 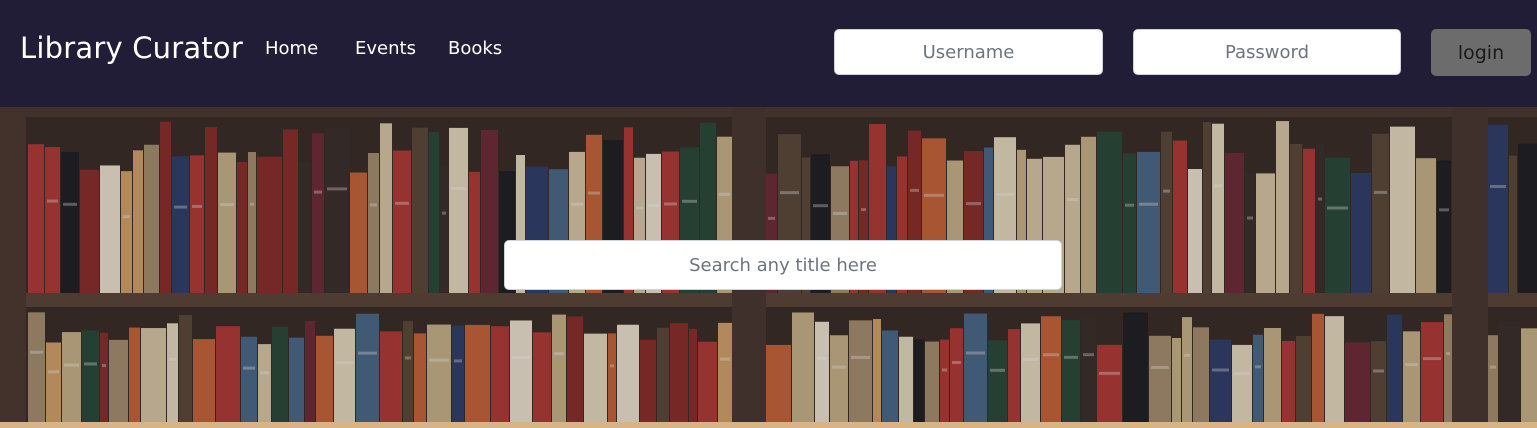 What do you see at coordinates (783, 265) in the screenshot?
I see `search-input` at bounding box center [783, 265].